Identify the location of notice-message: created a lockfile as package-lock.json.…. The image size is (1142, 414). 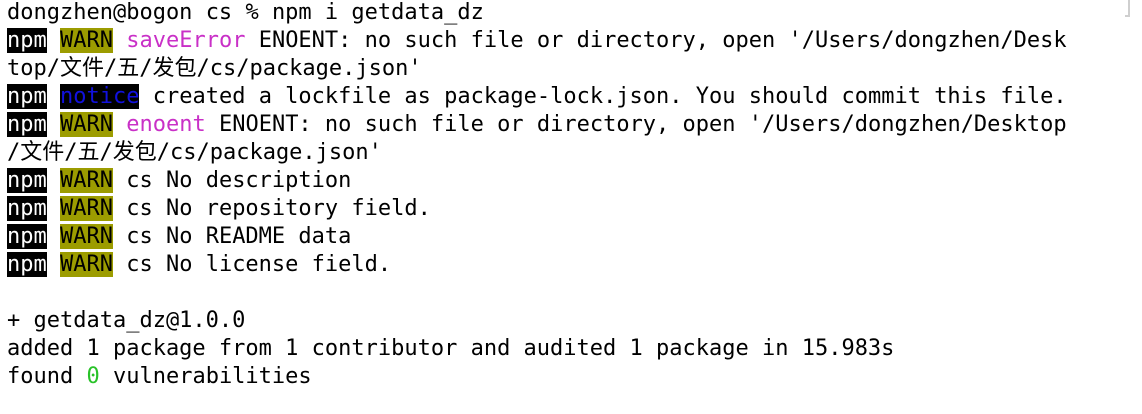
(603, 96).